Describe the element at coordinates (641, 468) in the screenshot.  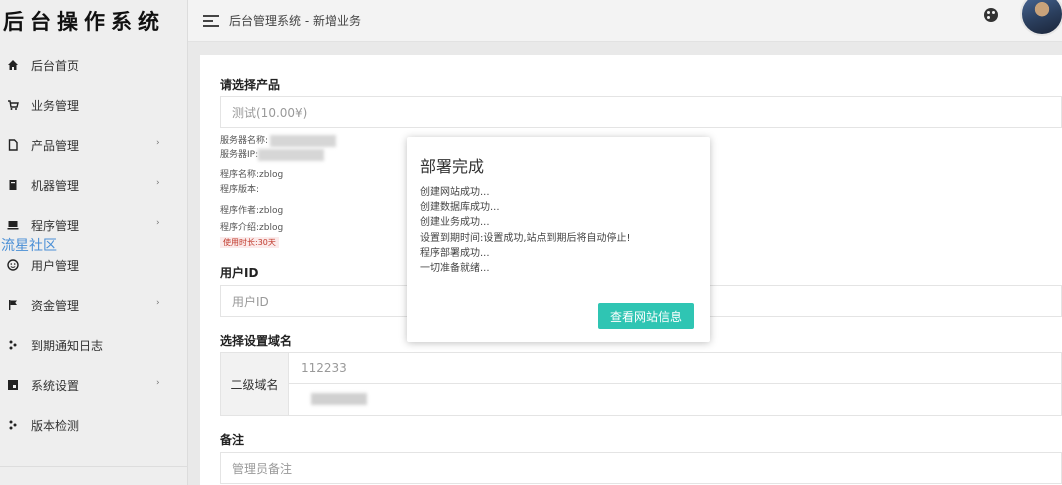
I see `note-input: 管理员备注` at that location.